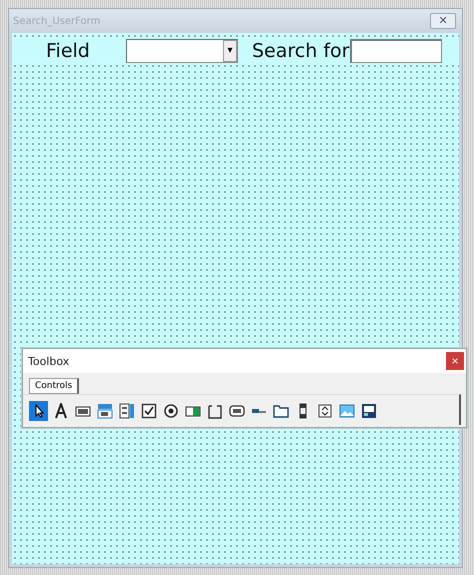 The image size is (474, 575). I want to click on checkbox-icon, so click(148, 411).